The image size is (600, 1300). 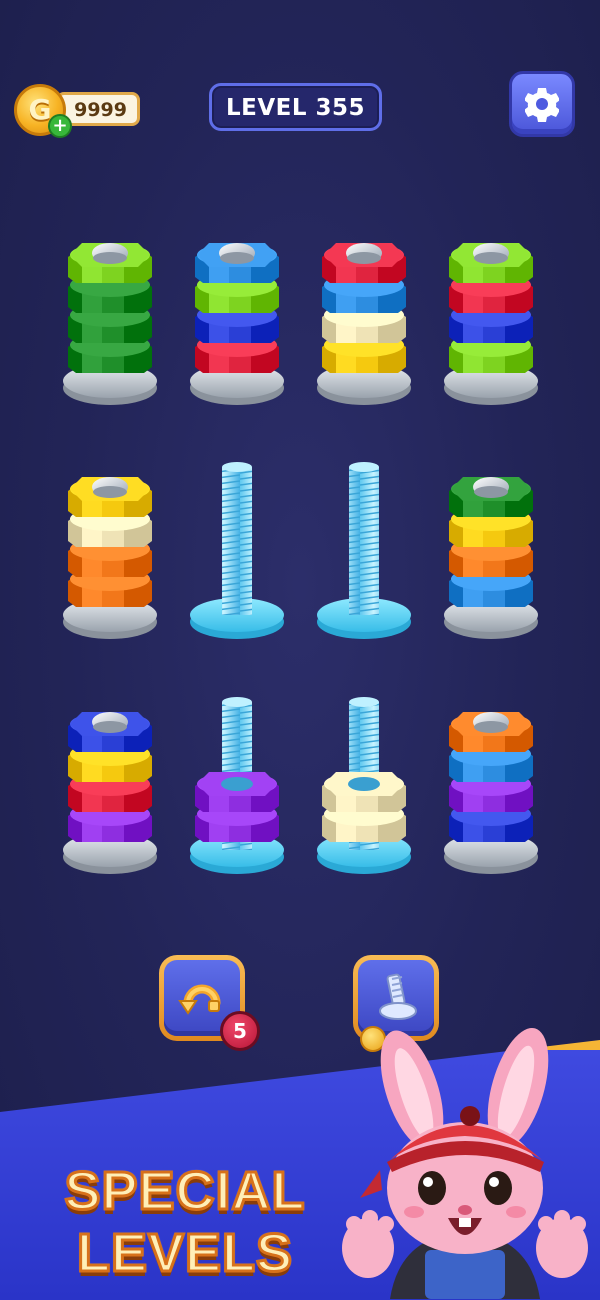 What do you see at coordinates (398, 996) in the screenshot?
I see `bolt-icon` at bounding box center [398, 996].